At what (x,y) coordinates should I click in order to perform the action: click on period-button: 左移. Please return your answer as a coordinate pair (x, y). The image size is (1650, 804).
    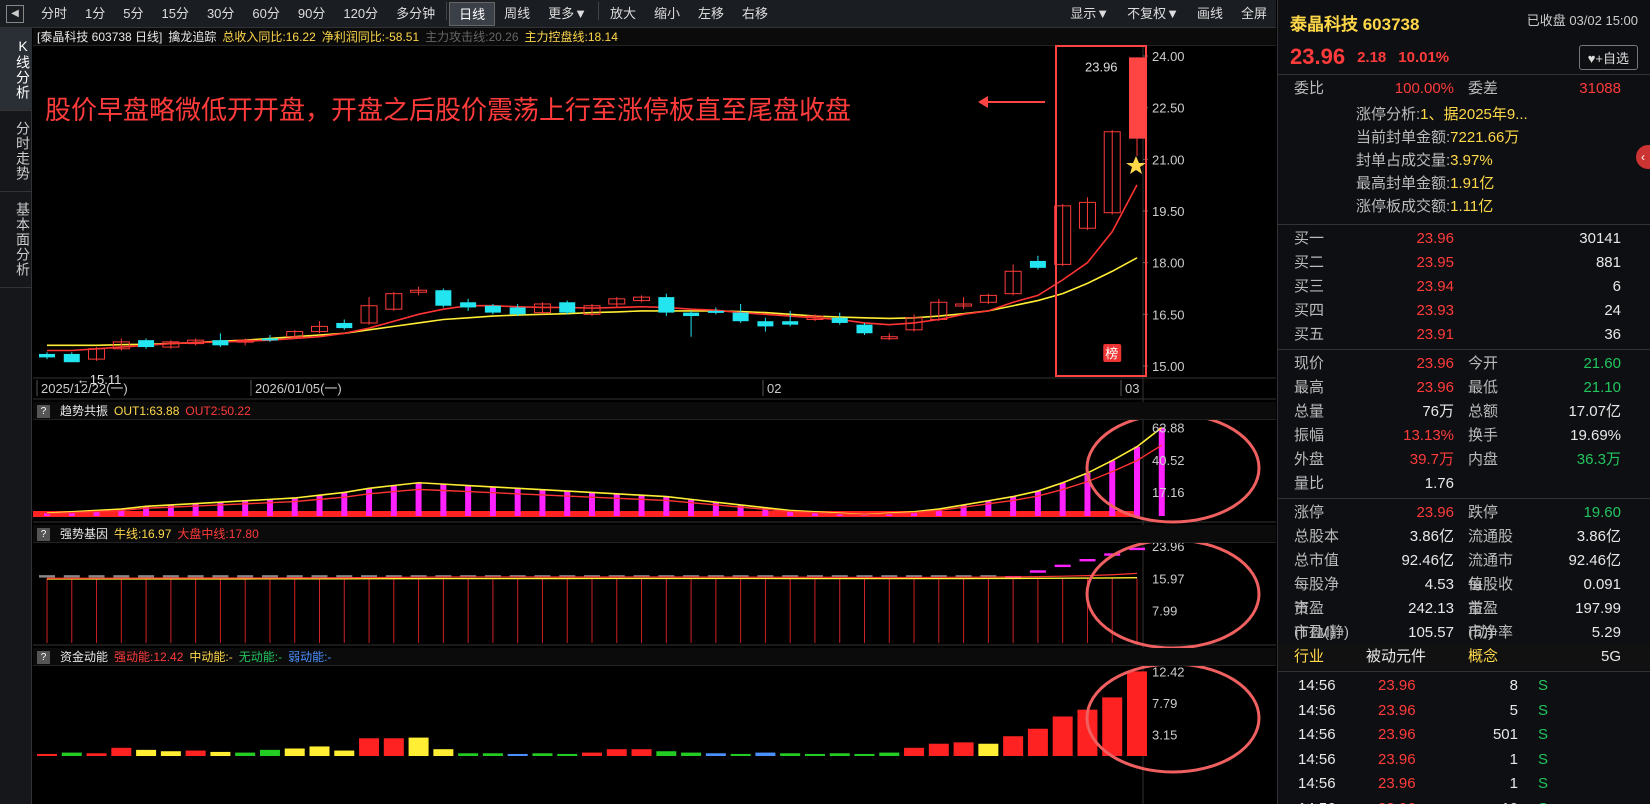
    Looking at the image, I should click on (711, 14).